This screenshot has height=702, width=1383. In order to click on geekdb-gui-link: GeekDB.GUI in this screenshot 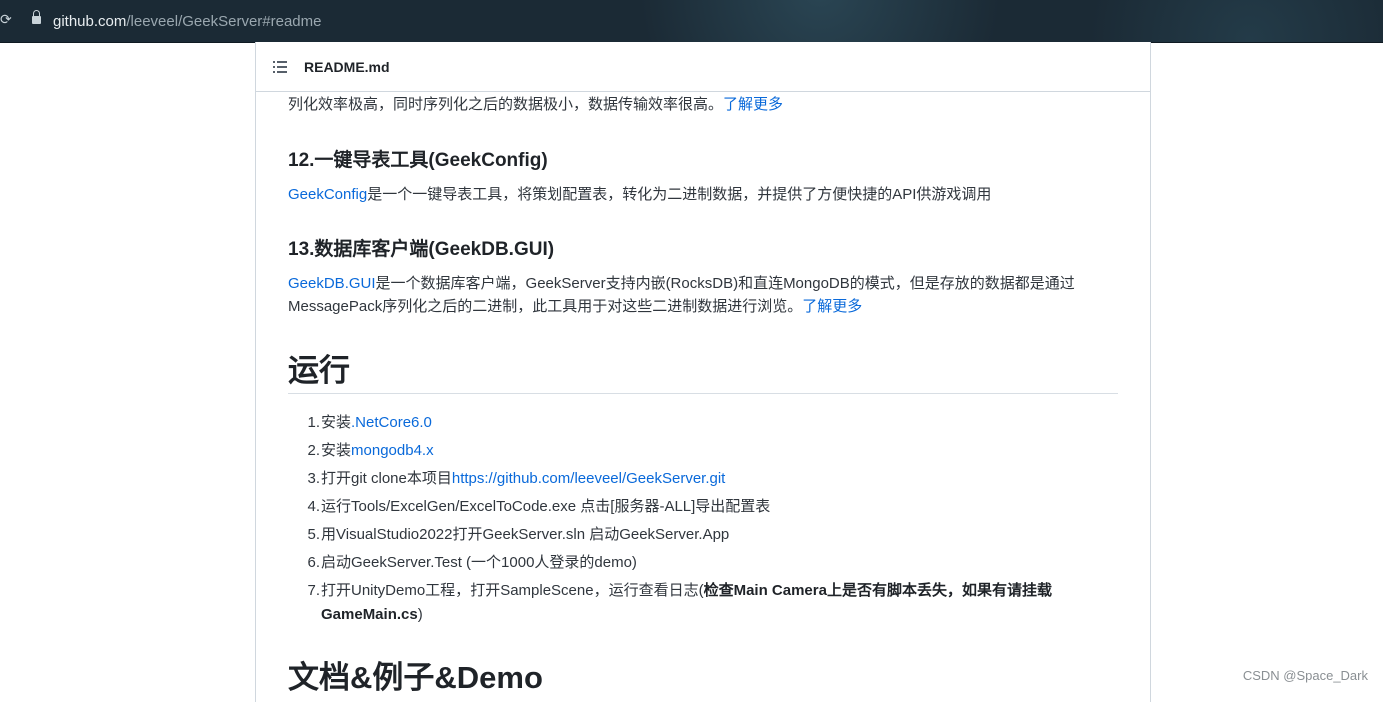, I will do `click(332, 283)`.